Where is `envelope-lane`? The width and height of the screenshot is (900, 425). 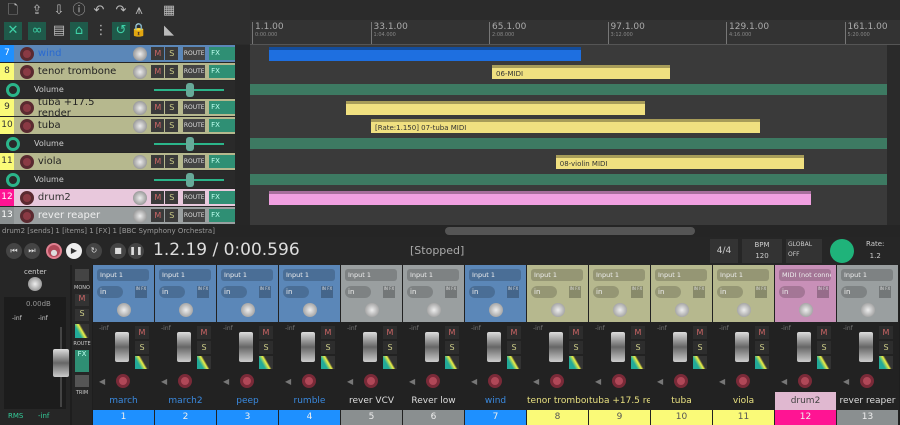
envelope-lane is located at coordinates (568, 89).